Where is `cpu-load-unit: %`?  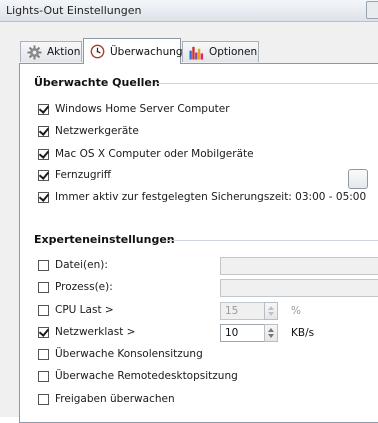
cpu-load-unit: % is located at coordinates (296, 311).